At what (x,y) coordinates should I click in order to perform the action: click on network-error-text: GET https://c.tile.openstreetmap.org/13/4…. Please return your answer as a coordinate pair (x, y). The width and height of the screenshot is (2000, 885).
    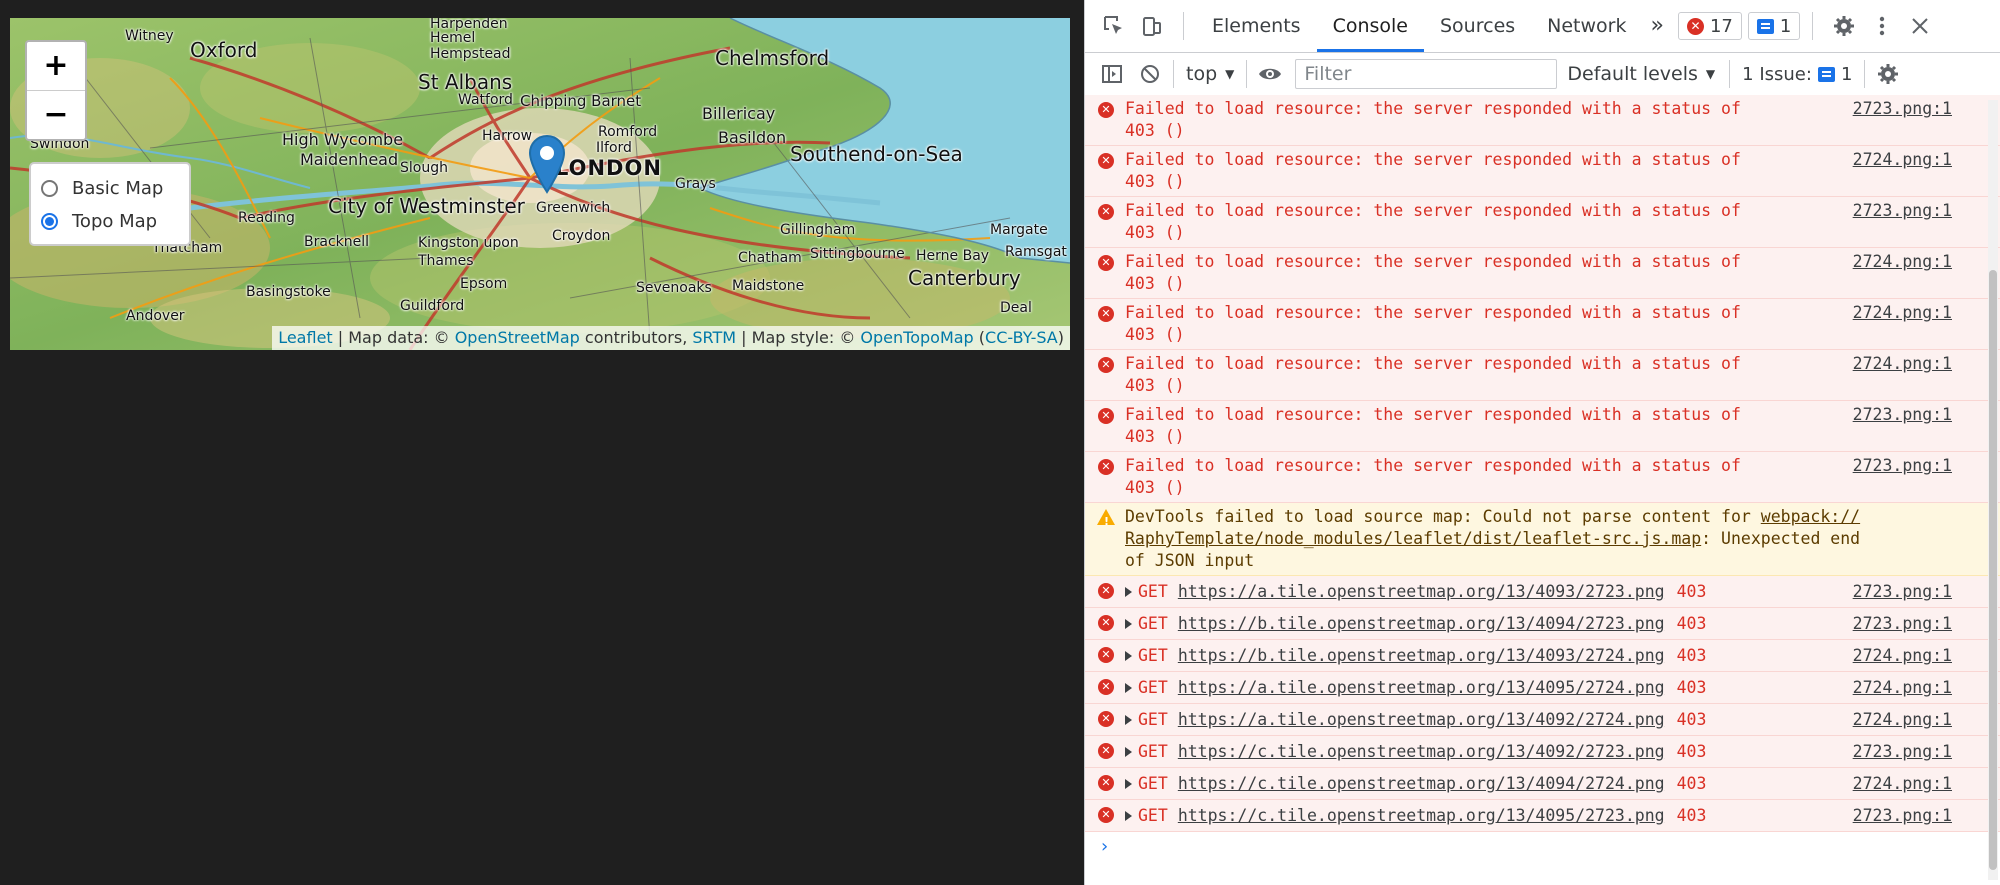
    Looking at the image, I should click on (1537, 816).